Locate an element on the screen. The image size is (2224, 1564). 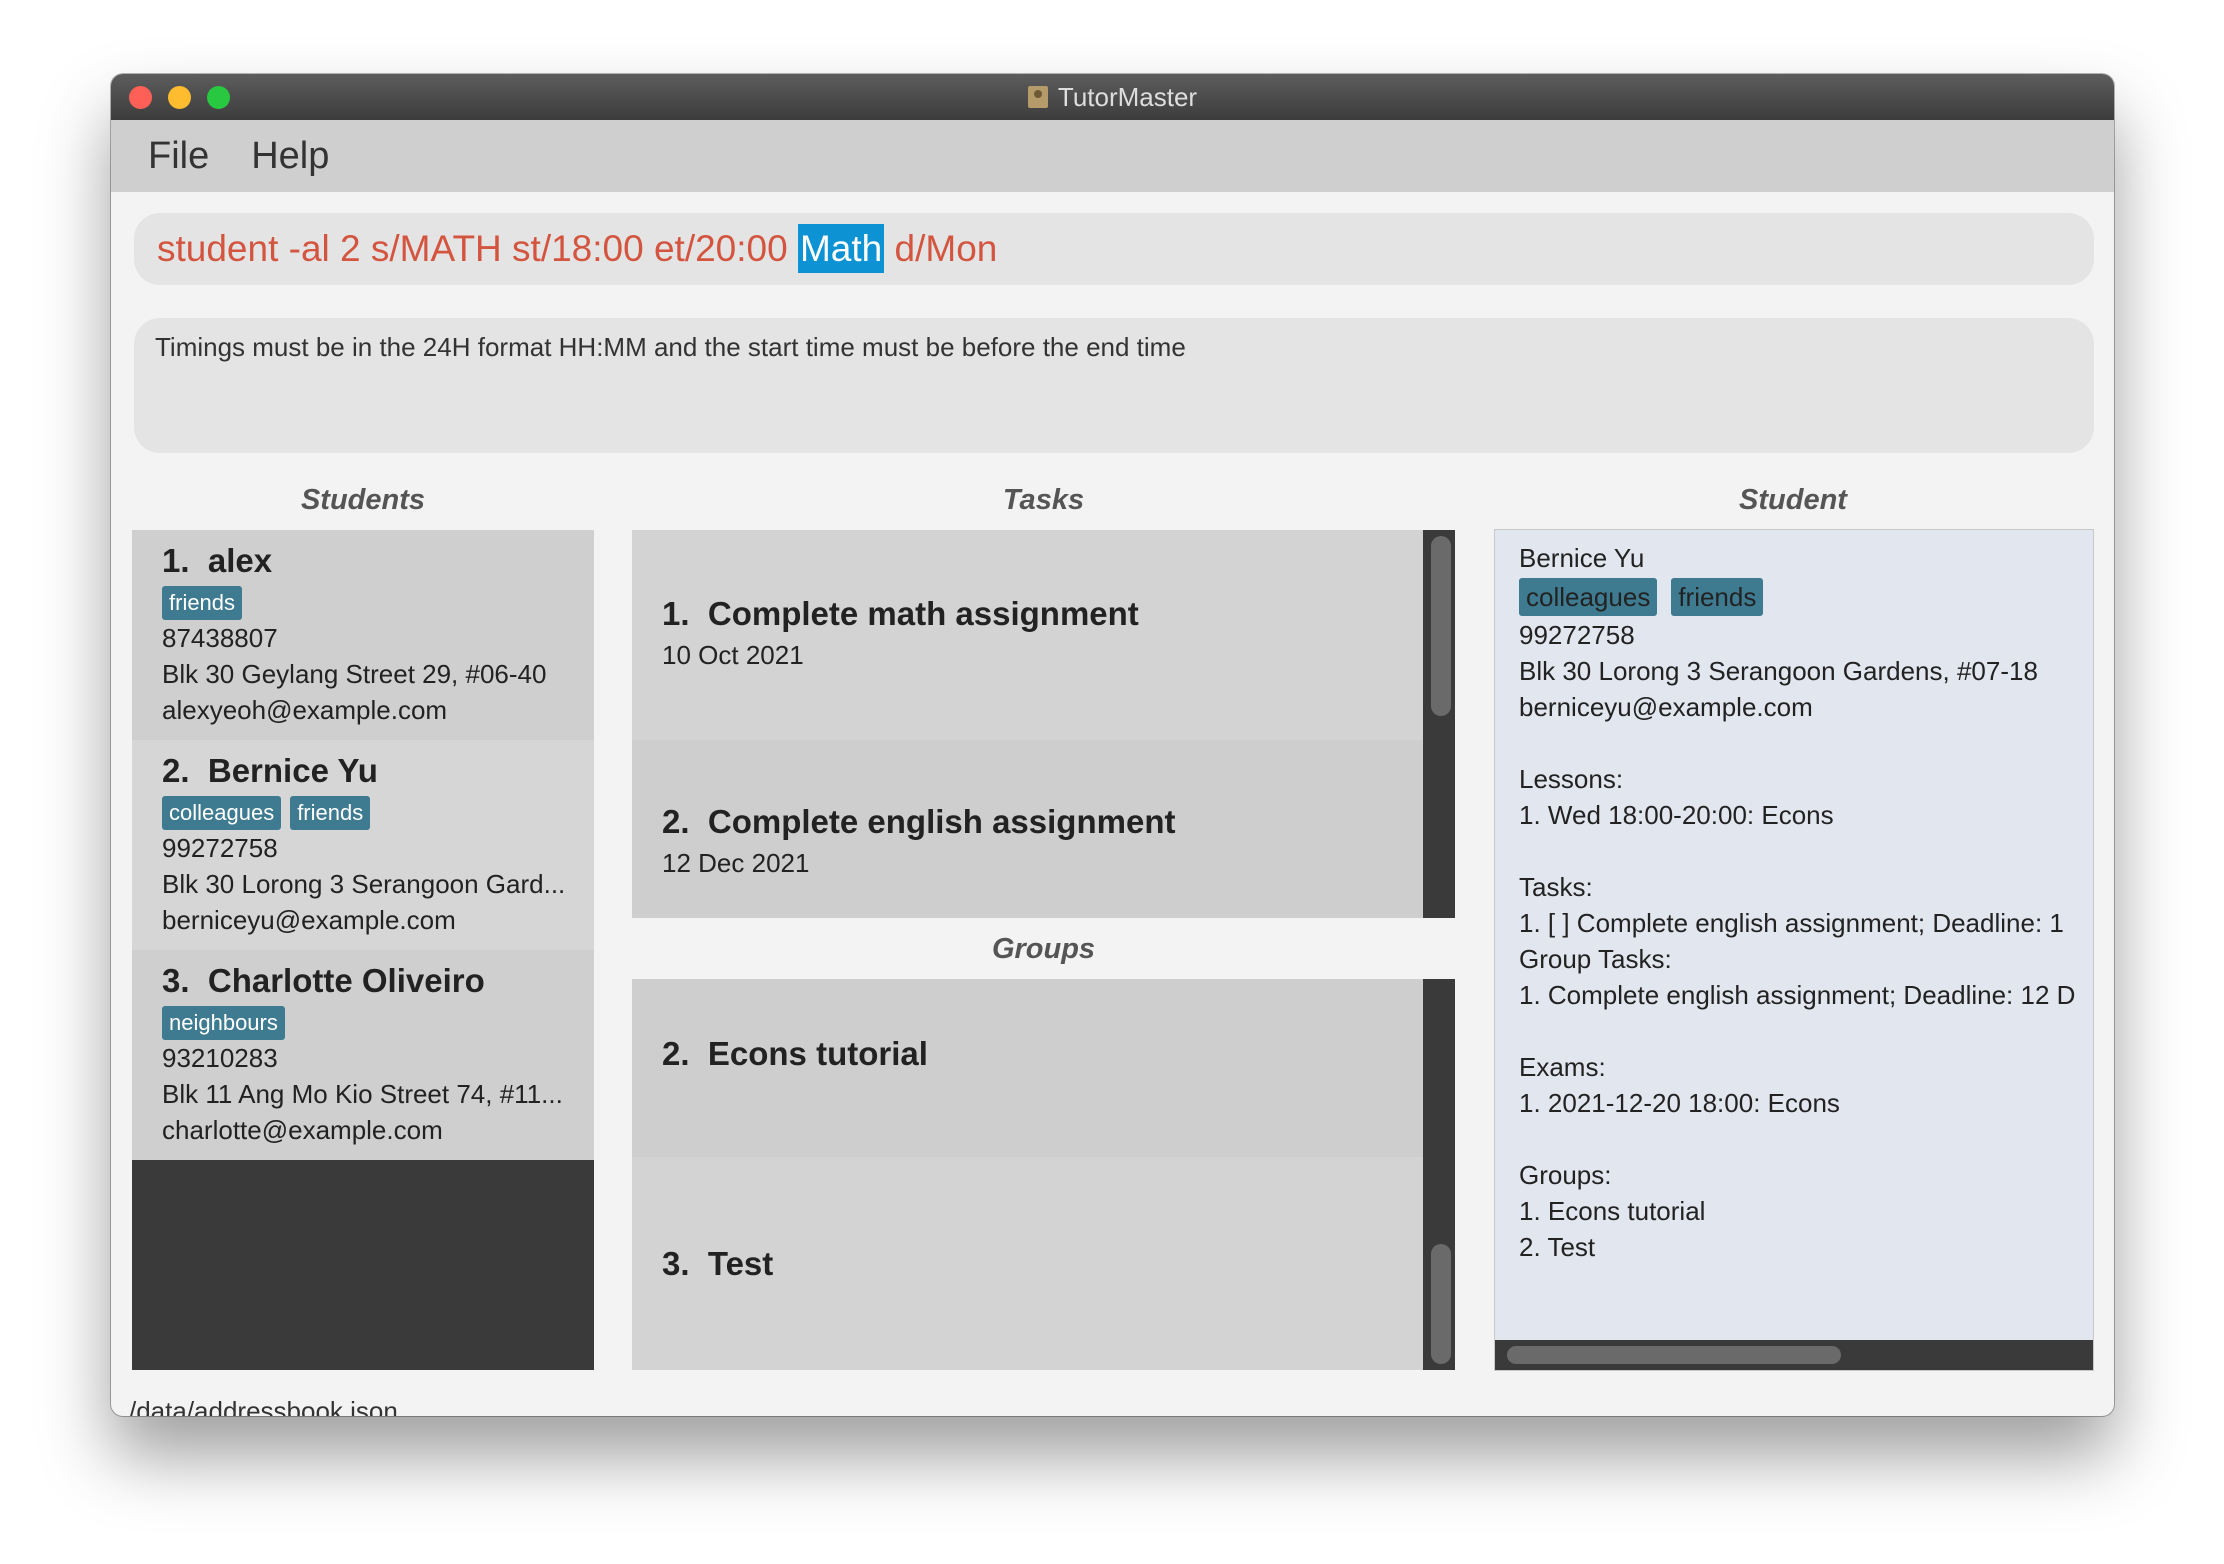
detail-lessons: 1. Wed 18:00-20:00: Econs is located at coordinates (1676, 815).